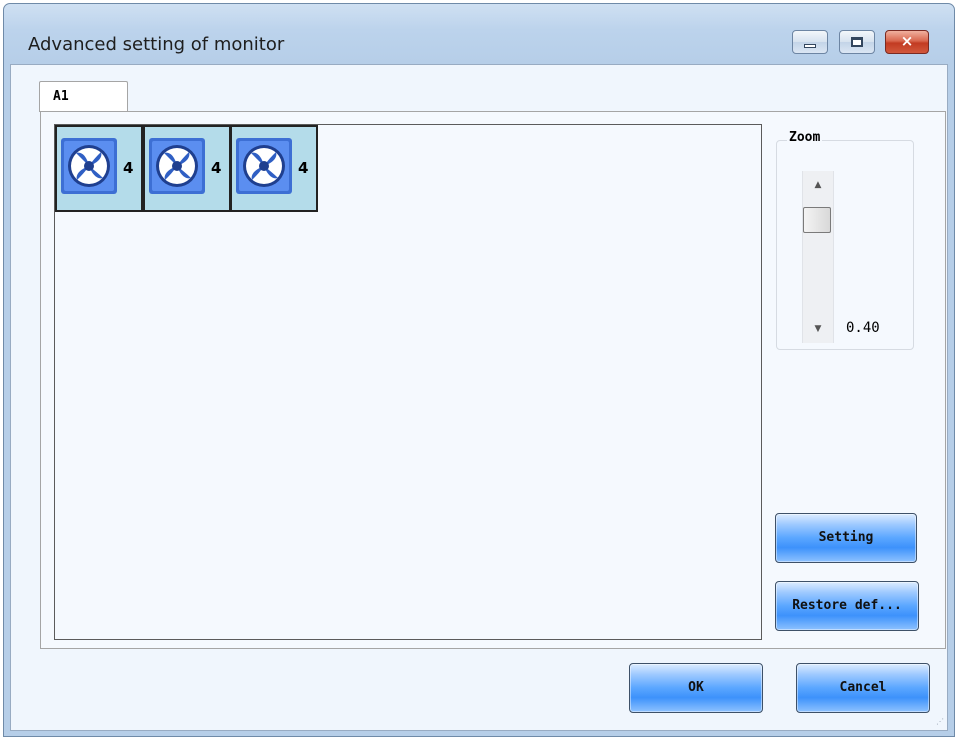 The height and width of the screenshot is (738, 957). I want to click on title-bar: Advanced setting of monitor ×, so click(479, 35).